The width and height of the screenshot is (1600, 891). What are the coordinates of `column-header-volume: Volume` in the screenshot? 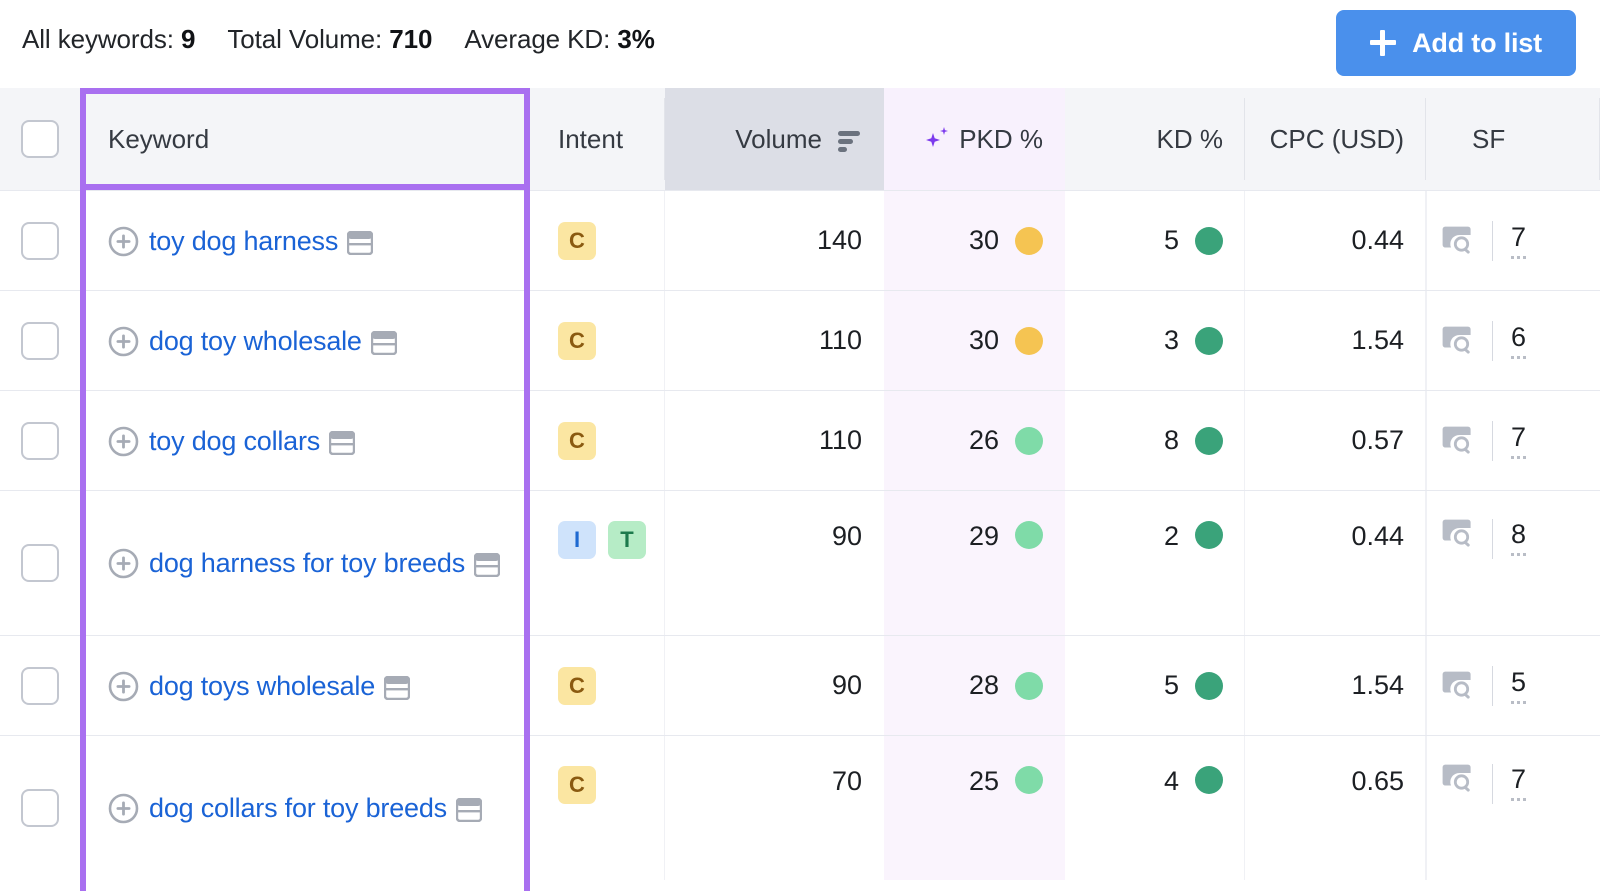 It's located at (774, 139).